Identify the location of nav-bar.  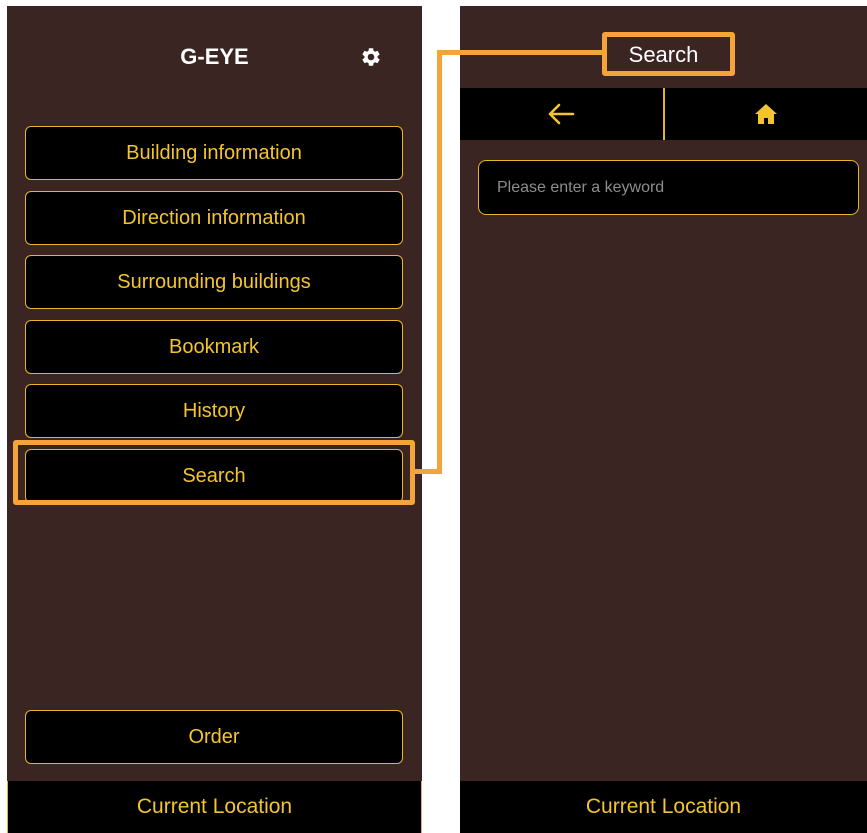
(663, 114).